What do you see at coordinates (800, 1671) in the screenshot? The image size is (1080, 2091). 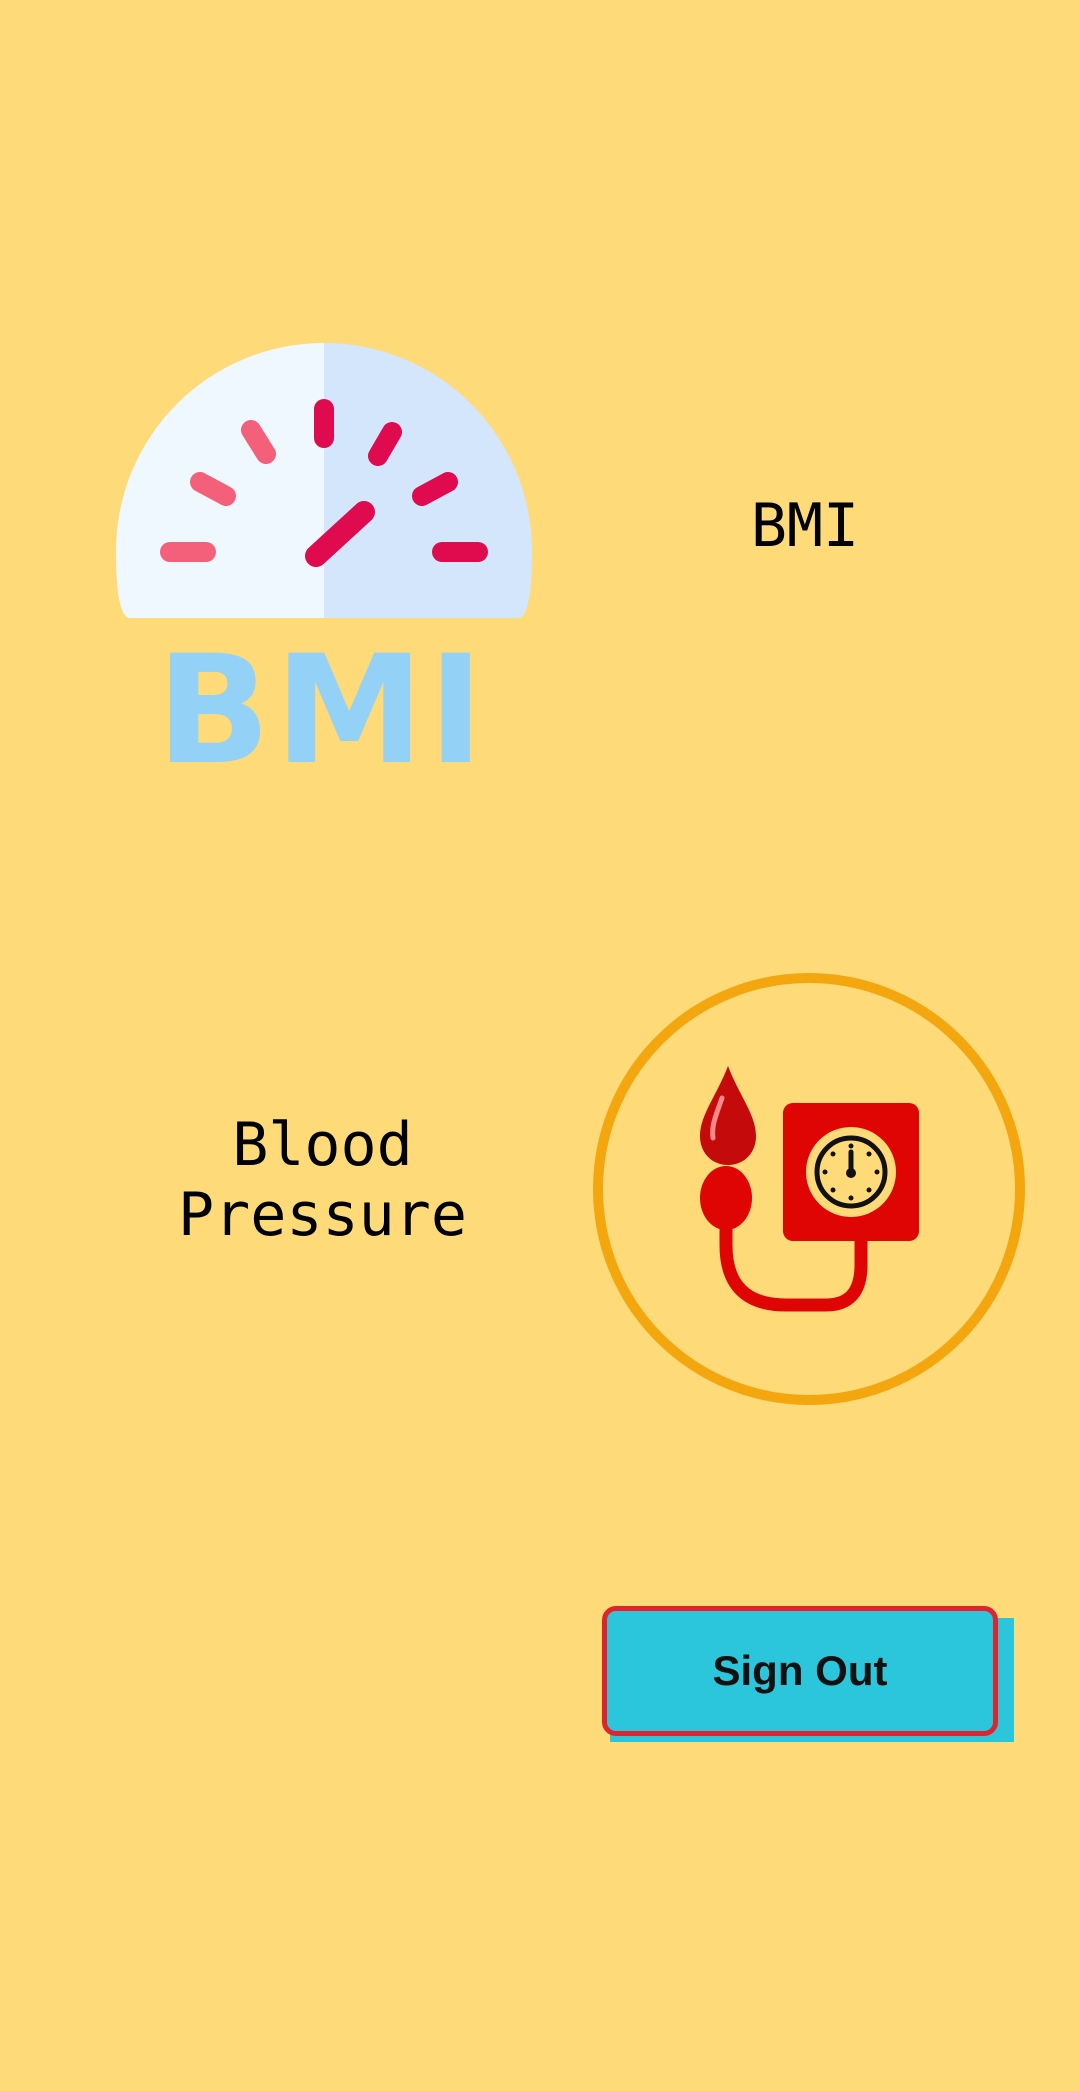 I see `sign-out-button: Sign Out` at bounding box center [800, 1671].